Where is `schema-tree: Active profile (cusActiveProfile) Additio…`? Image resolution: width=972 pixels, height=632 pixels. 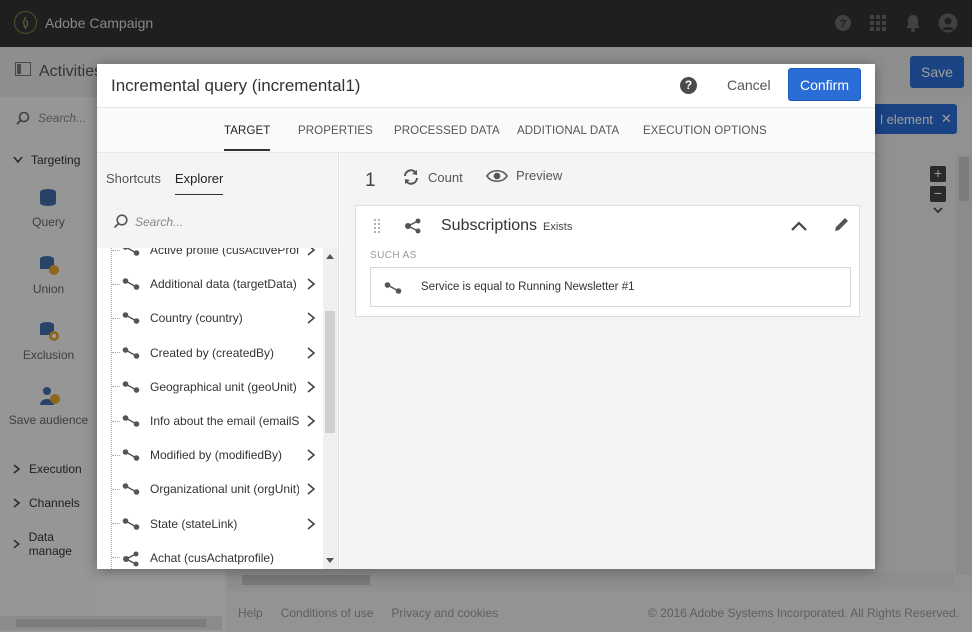
schema-tree: Active profile (cusActiveProfile) Additio… is located at coordinates (210, 408).